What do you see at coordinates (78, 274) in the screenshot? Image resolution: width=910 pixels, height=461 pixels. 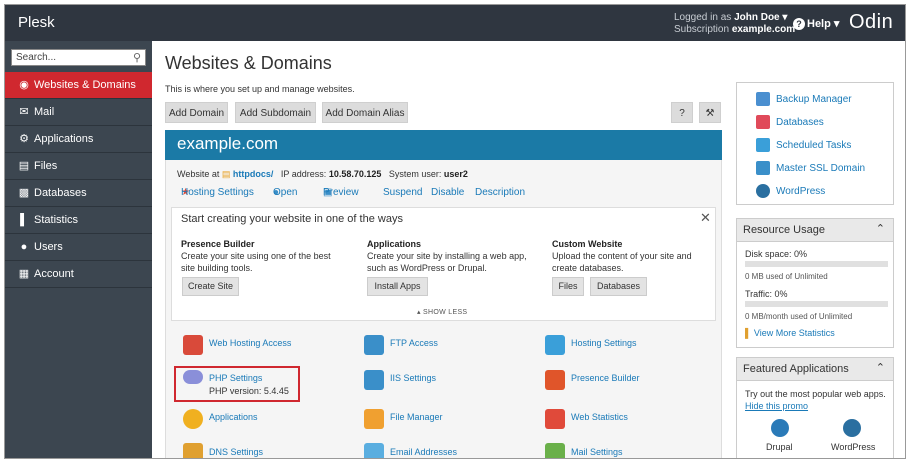 I see `sidebar-item-account: ▦ Account` at bounding box center [78, 274].